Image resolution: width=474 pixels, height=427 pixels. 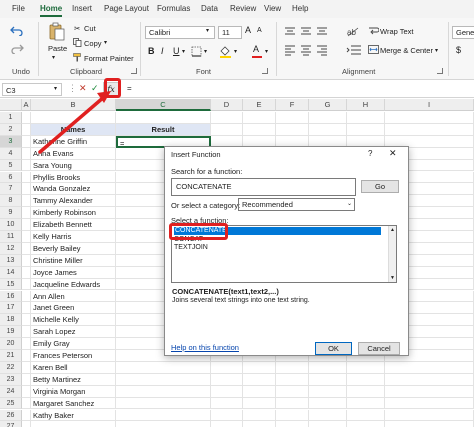 I want to click on cell-c1, so click(x=163, y=118).